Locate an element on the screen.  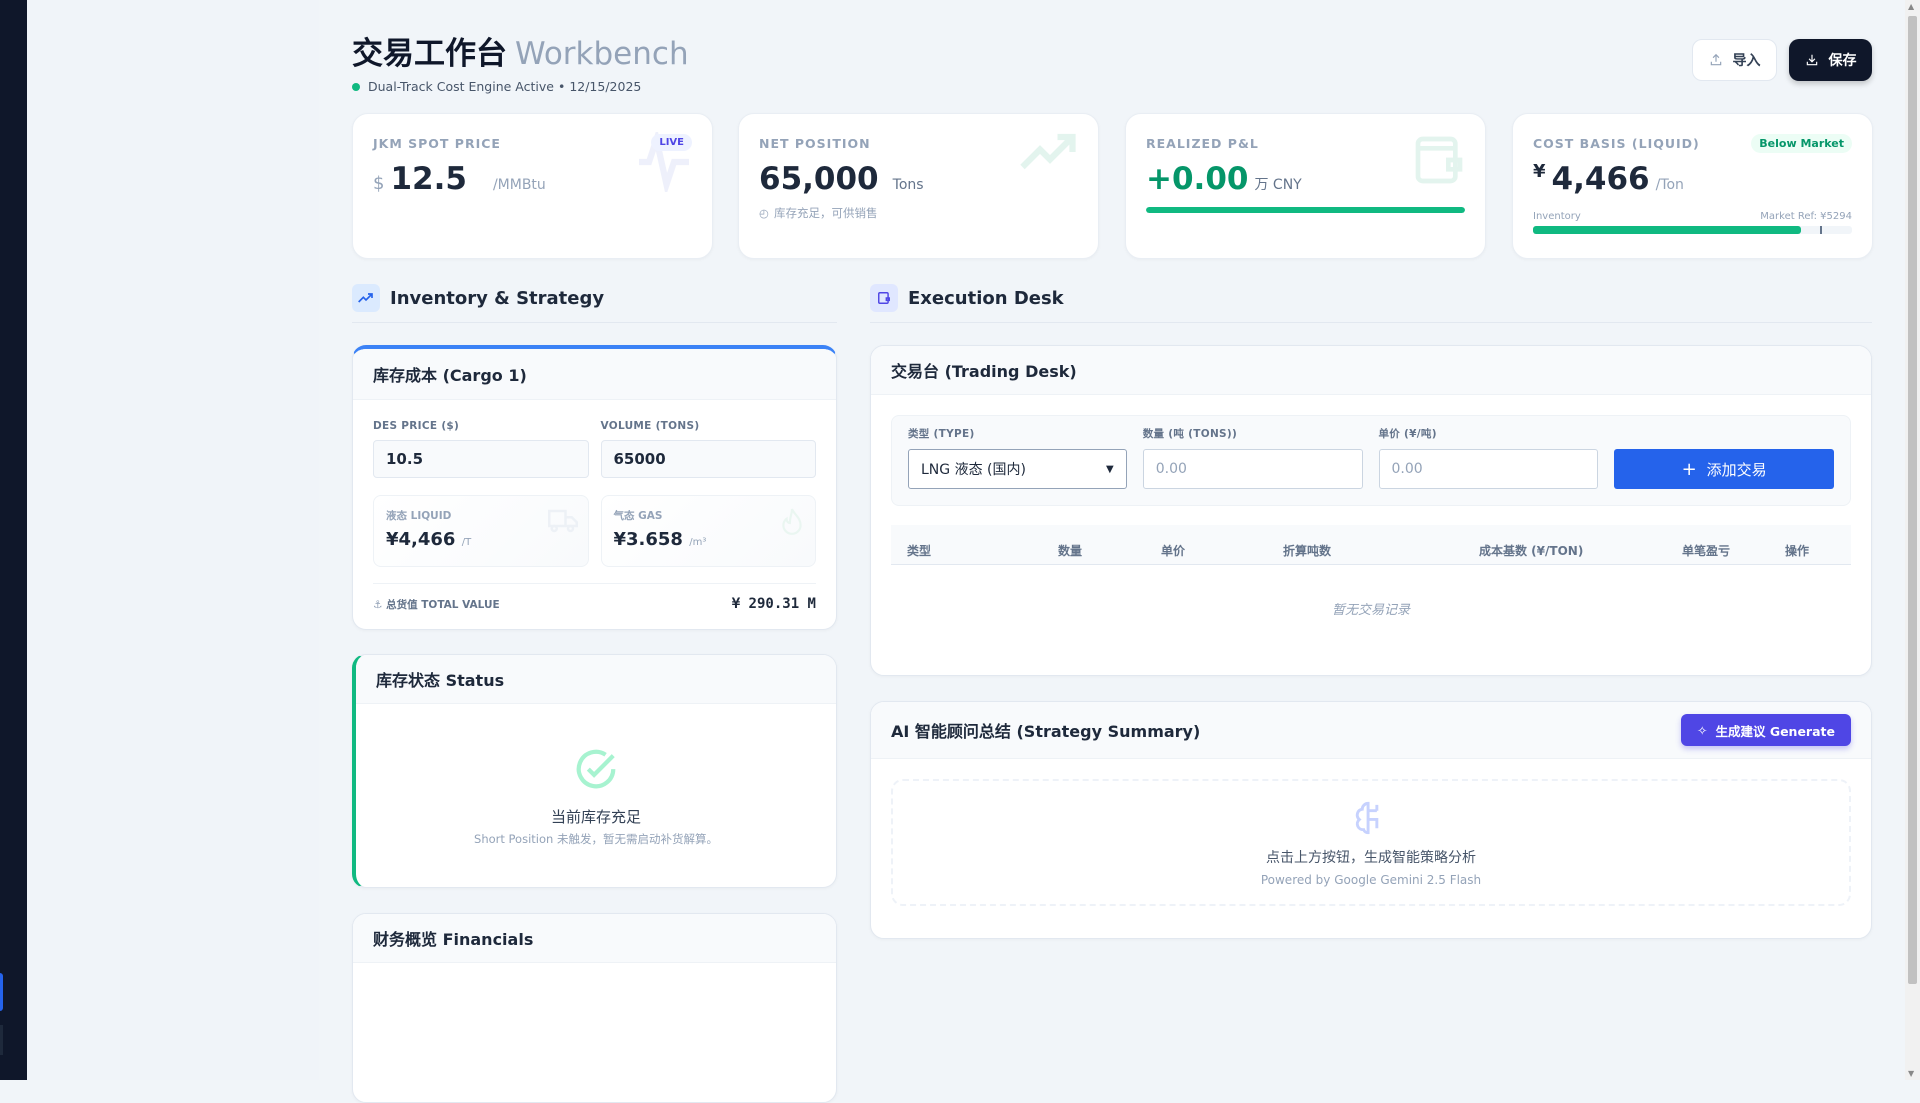
flame-icon is located at coordinates (792, 521).